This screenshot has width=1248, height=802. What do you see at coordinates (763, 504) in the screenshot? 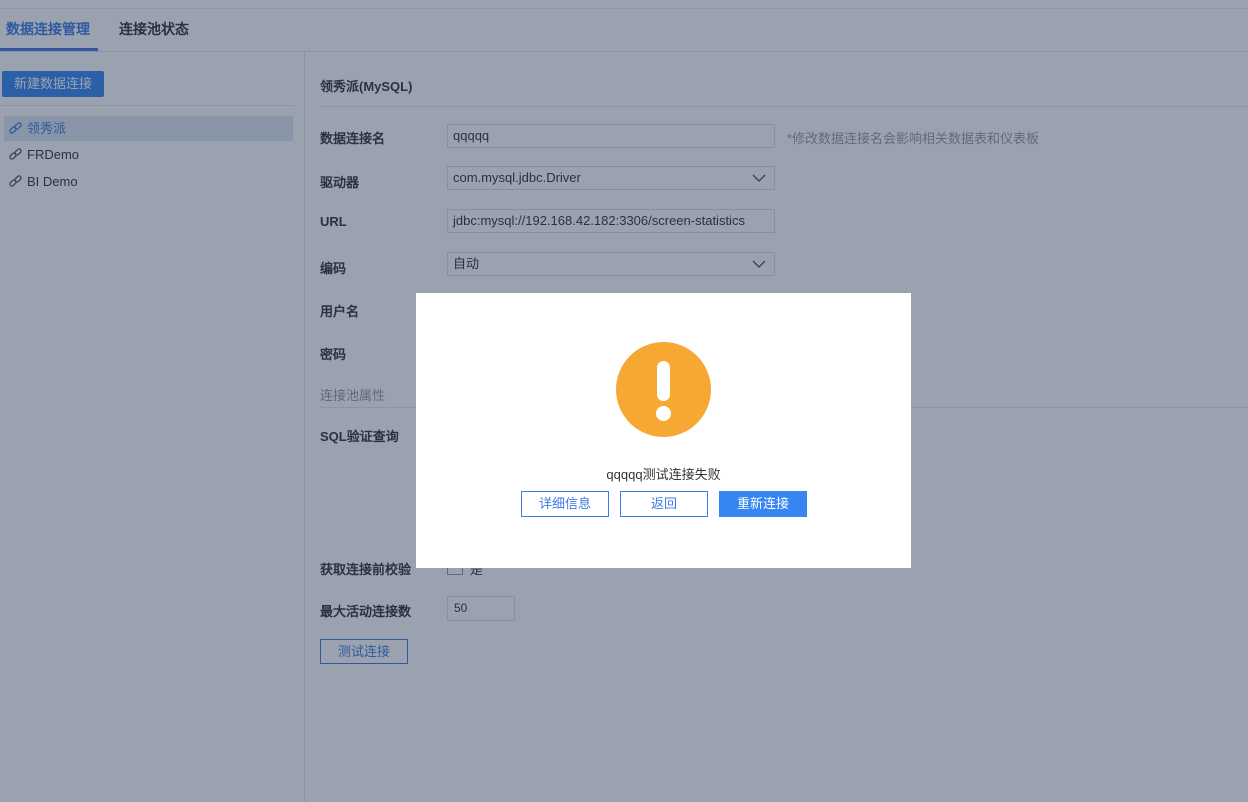
I see `reconnect-button: 重新连接` at bounding box center [763, 504].